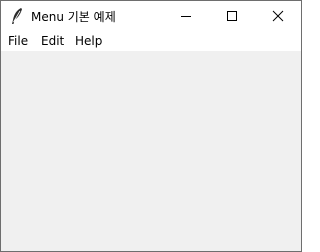 The width and height of the screenshot is (320, 252). Describe the element at coordinates (88, 41) in the screenshot. I see `menu-help: Help` at that location.